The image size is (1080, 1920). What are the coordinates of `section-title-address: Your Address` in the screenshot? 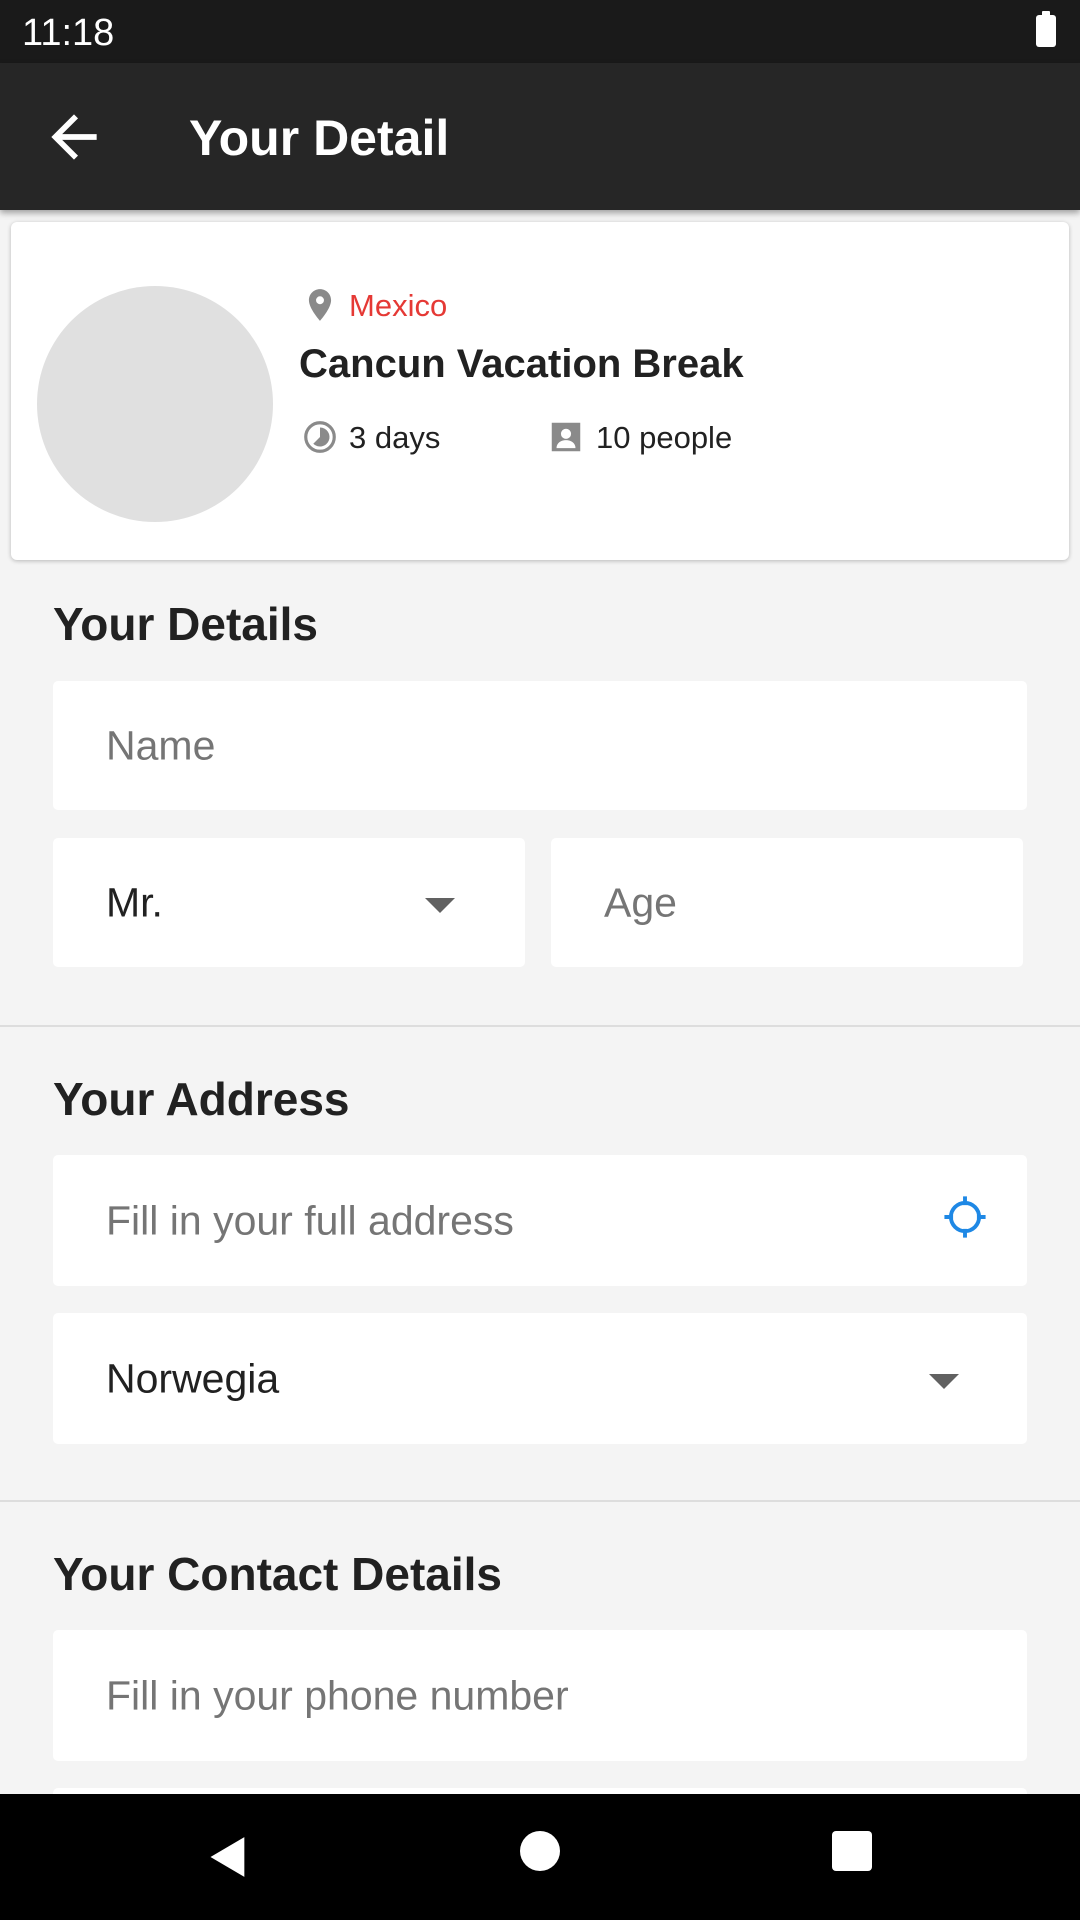 It's located at (201, 1099).